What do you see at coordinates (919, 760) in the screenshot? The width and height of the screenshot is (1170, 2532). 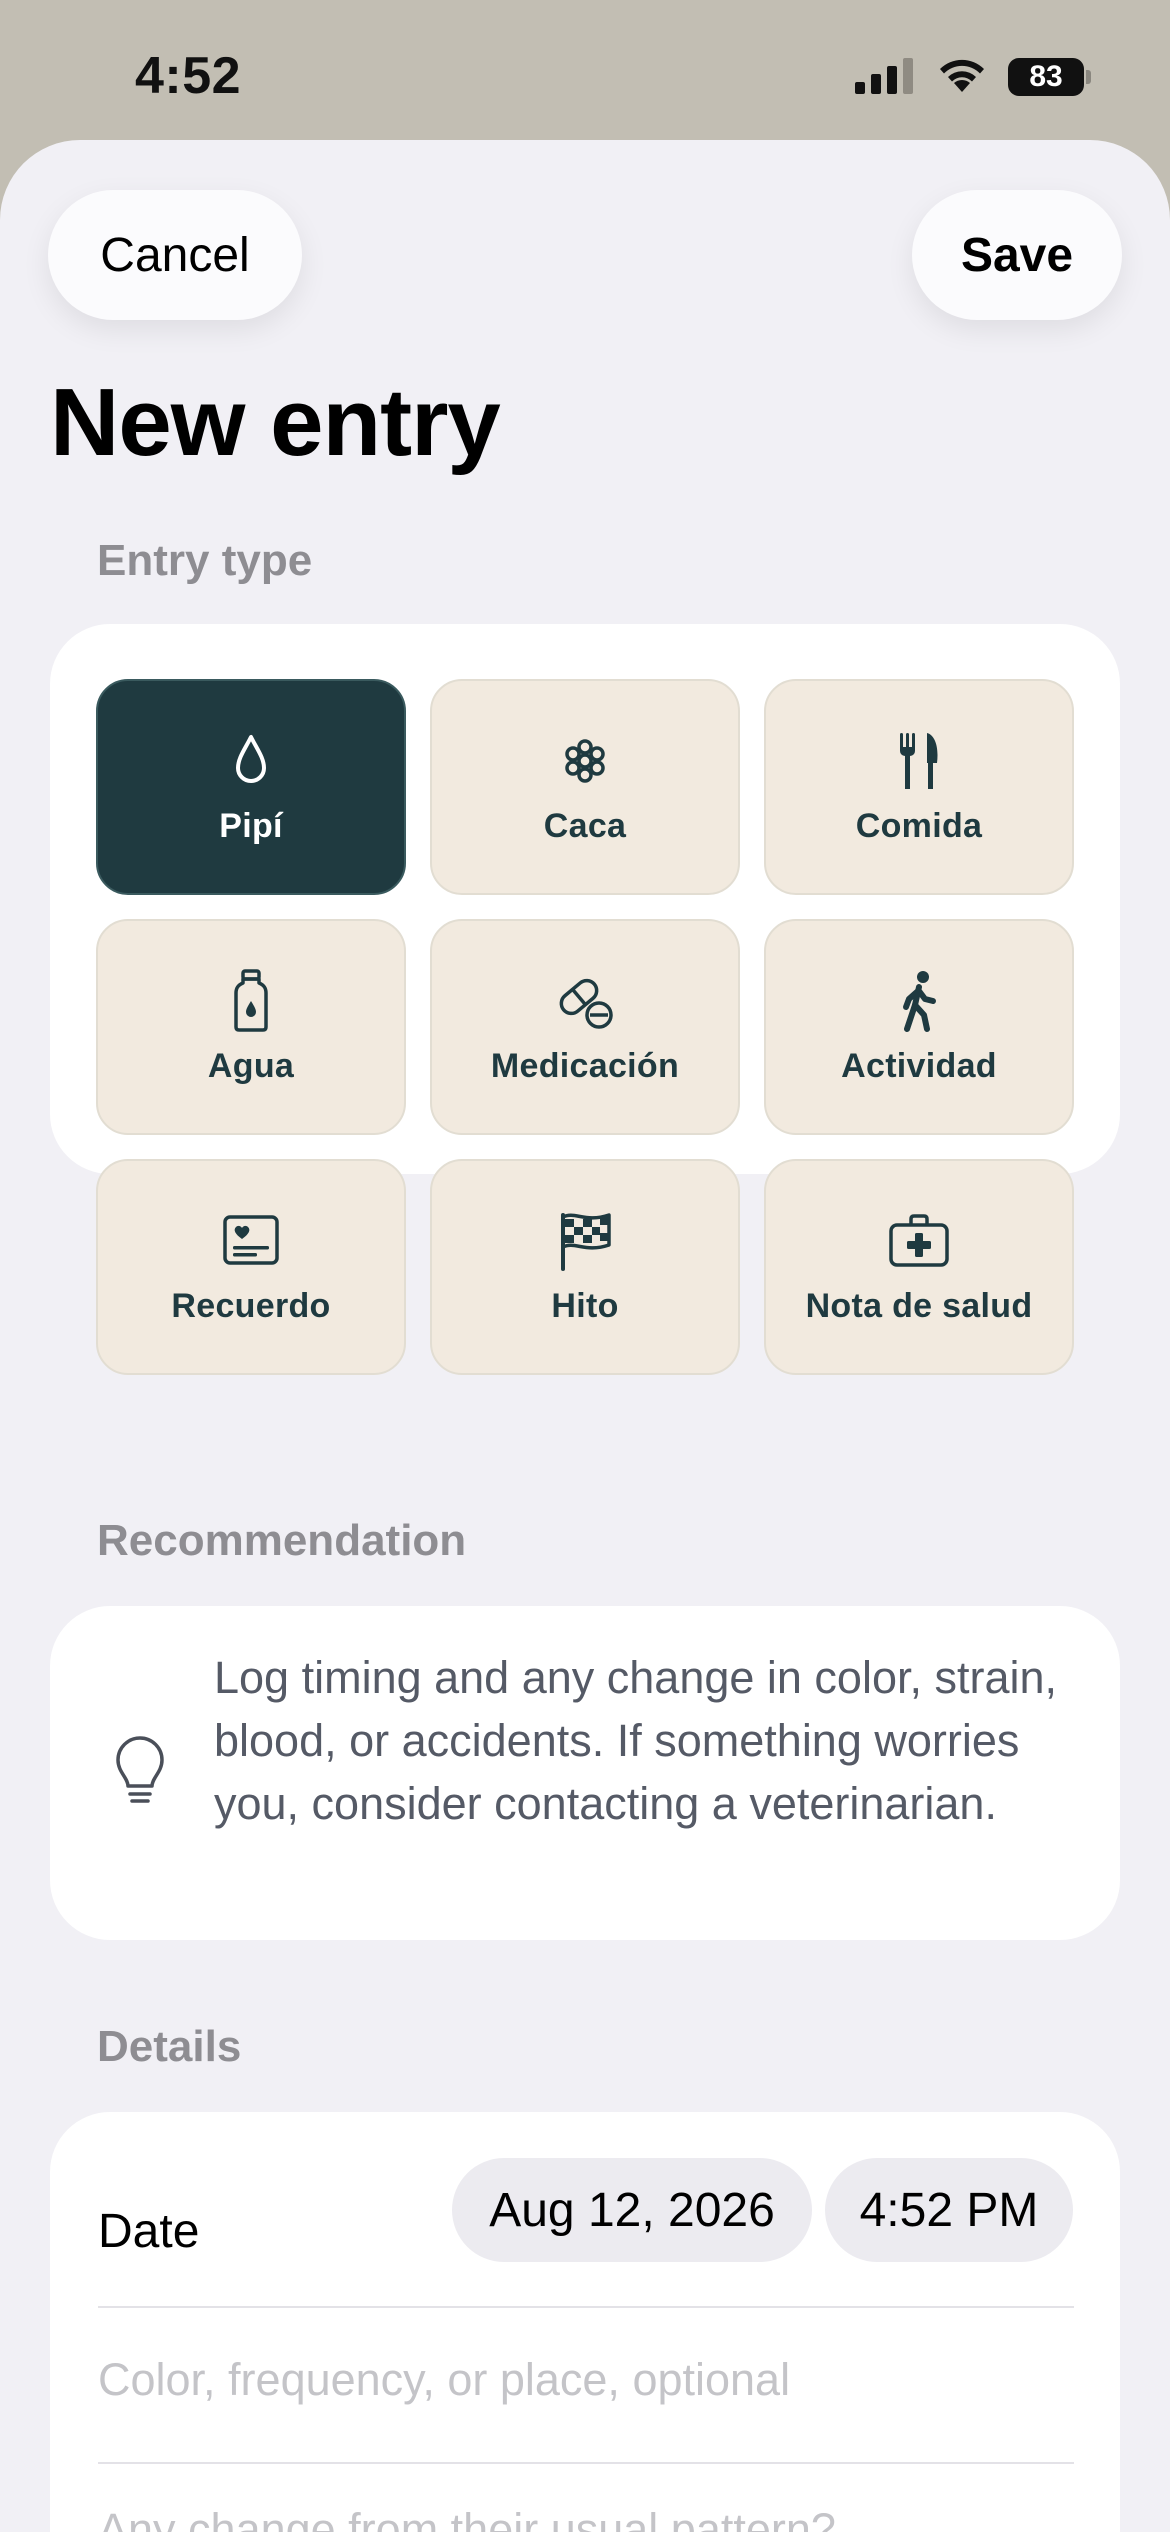 I see `fork-knife-icon` at bounding box center [919, 760].